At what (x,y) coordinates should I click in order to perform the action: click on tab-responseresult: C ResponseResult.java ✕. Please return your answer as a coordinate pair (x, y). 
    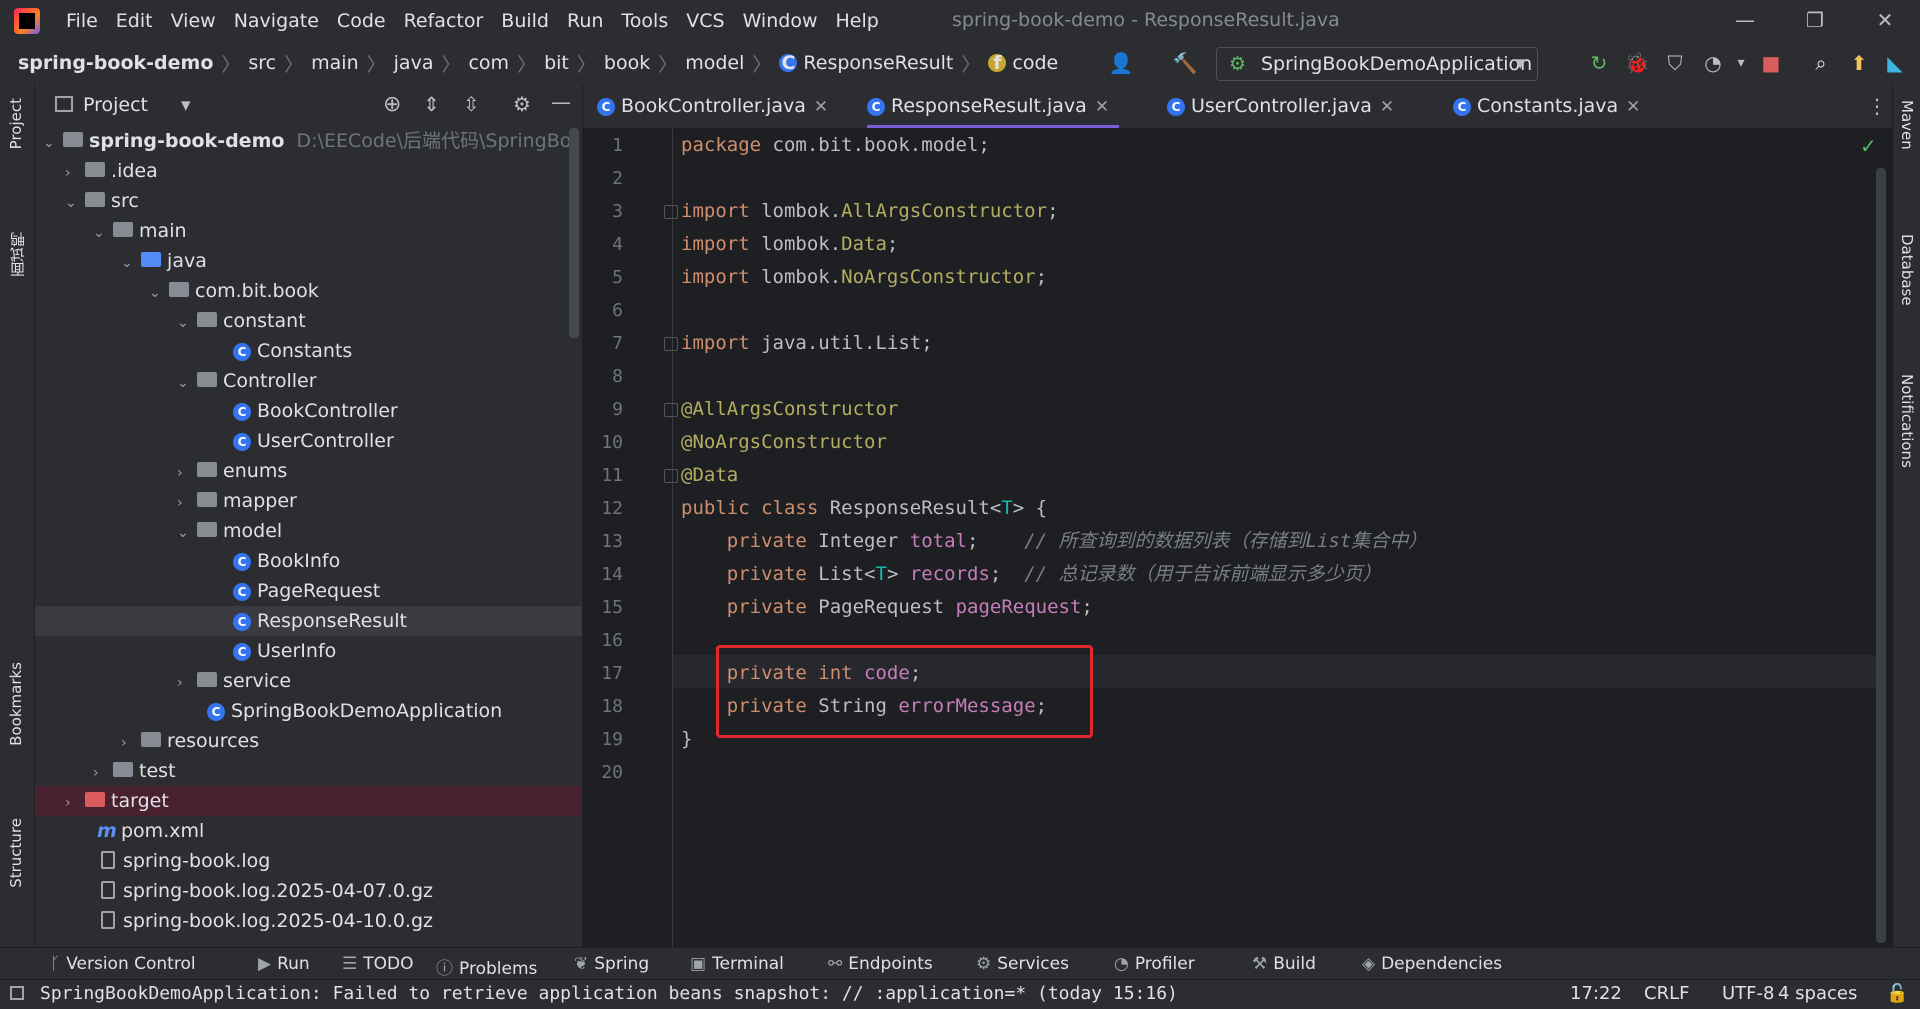
    Looking at the image, I should click on (993, 106).